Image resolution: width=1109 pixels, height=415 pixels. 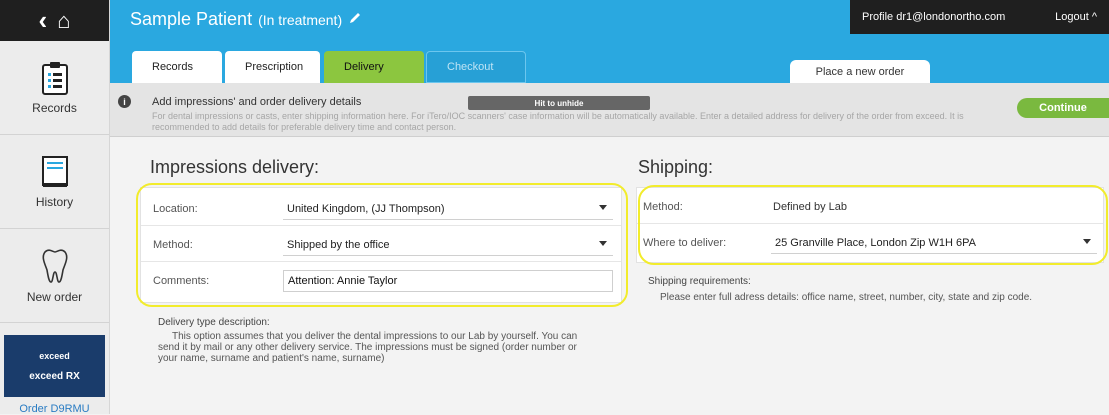 What do you see at coordinates (366, 208) in the screenshot?
I see `location-value: United Kingdom, (JJ Thompson)` at bounding box center [366, 208].